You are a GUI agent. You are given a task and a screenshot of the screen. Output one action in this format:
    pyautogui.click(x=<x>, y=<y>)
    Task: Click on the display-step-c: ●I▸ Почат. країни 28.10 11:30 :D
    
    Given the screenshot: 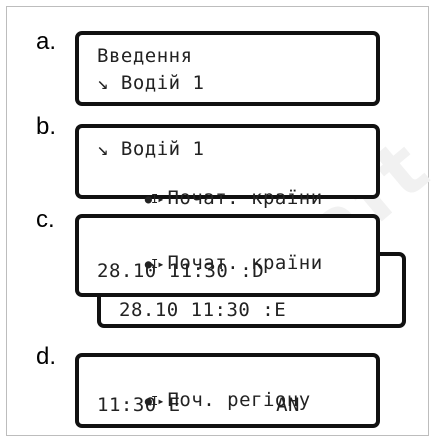 What is the action you would take?
    pyautogui.click(x=227, y=255)
    